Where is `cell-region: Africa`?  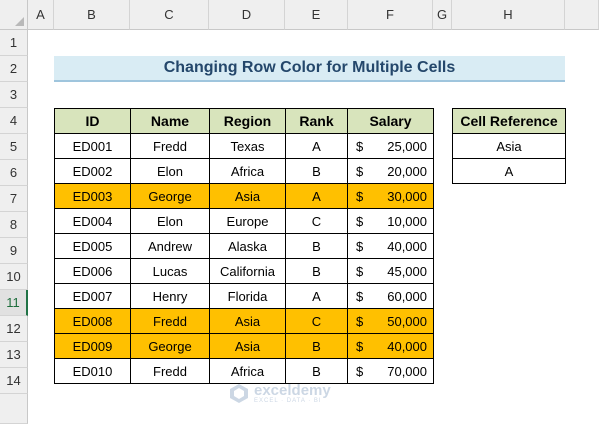 cell-region: Africa is located at coordinates (247, 171).